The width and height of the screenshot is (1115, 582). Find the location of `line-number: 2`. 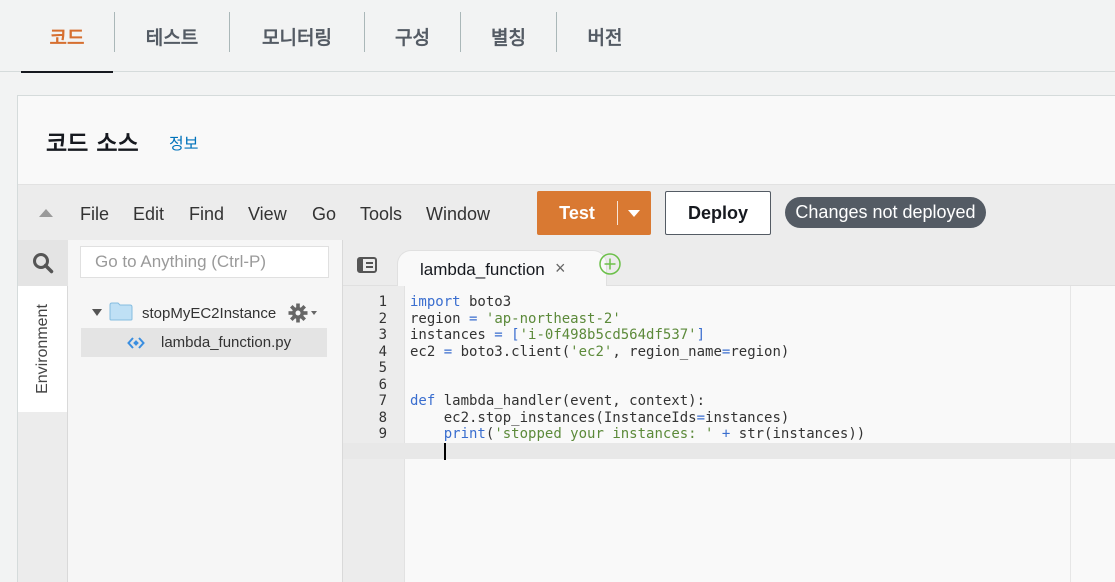

line-number: 2 is located at coordinates (382, 318).